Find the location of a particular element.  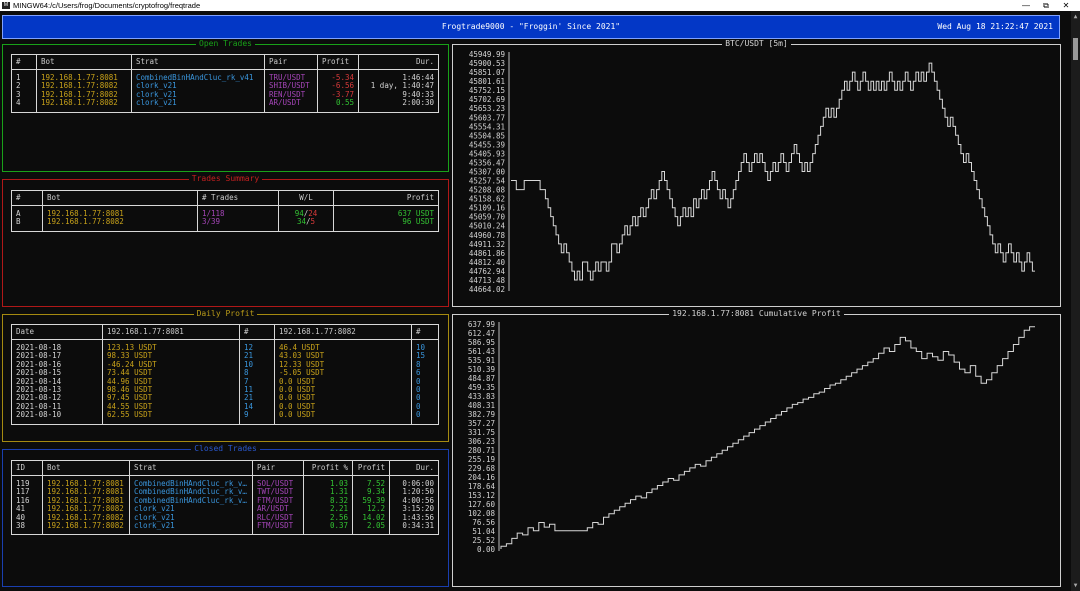

col-header: # Trades is located at coordinates (238, 198).